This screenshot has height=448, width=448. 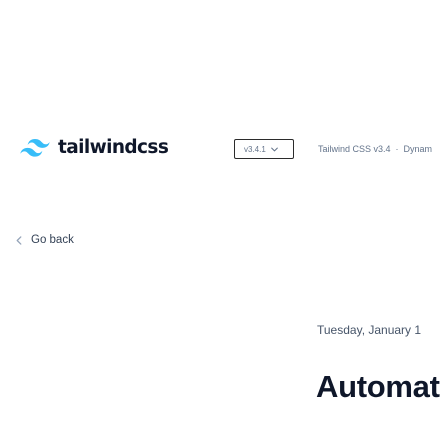 I want to click on release-subtitle: Dynam, so click(x=418, y=149).